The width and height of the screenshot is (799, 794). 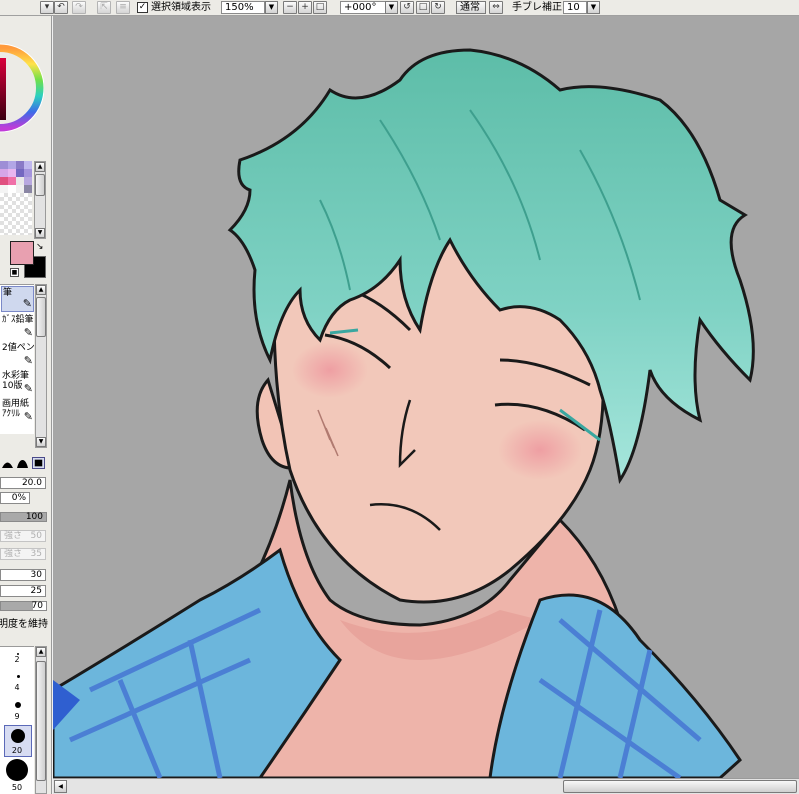 What do you see at coordinates (16, 214) in the screenshot?
I see `empty-swatch-area` at bounding box center [16, 214].